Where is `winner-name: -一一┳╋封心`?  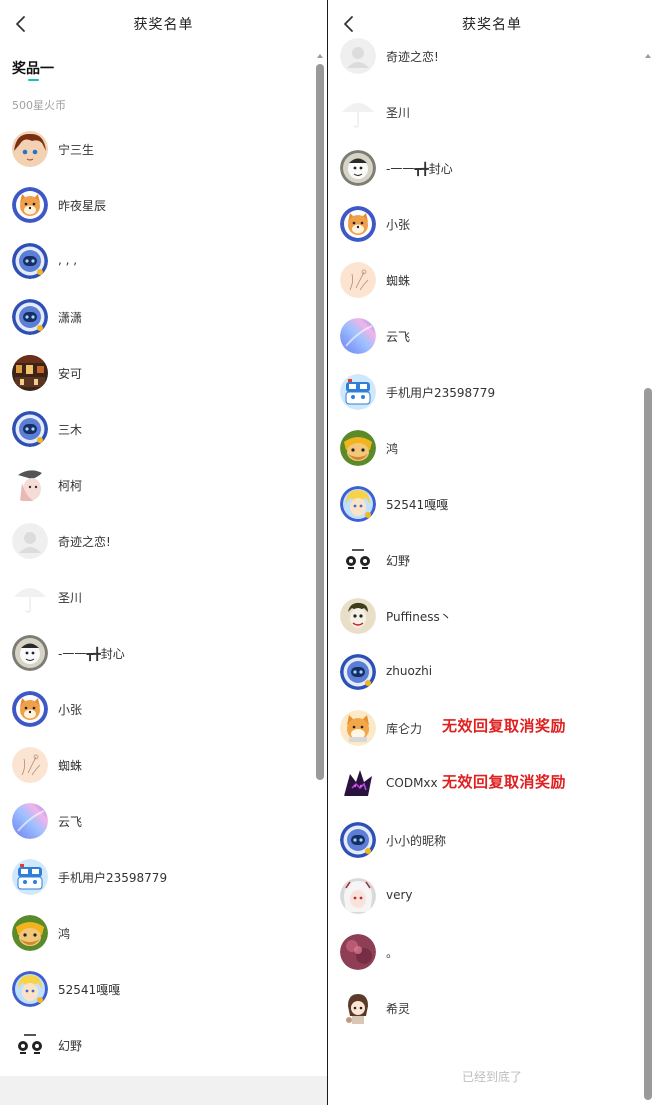 winner-name: -一一┳╋封心 is located at coordinates (91, 654).